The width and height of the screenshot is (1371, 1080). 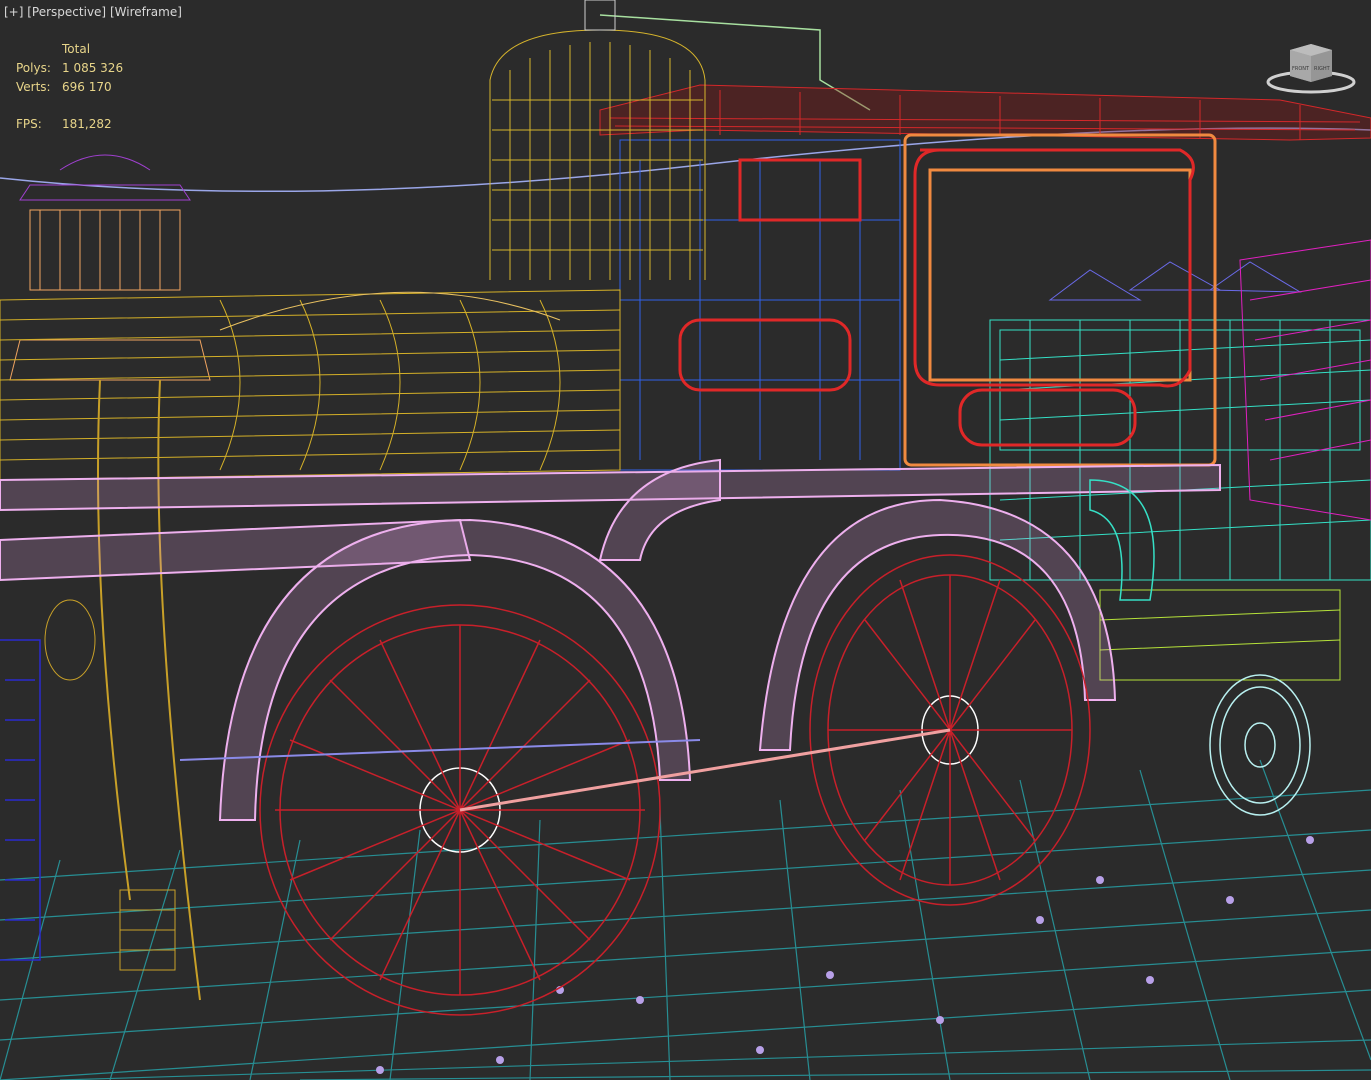 I want to click on headlight-lamp, so click(x=110, y=785).